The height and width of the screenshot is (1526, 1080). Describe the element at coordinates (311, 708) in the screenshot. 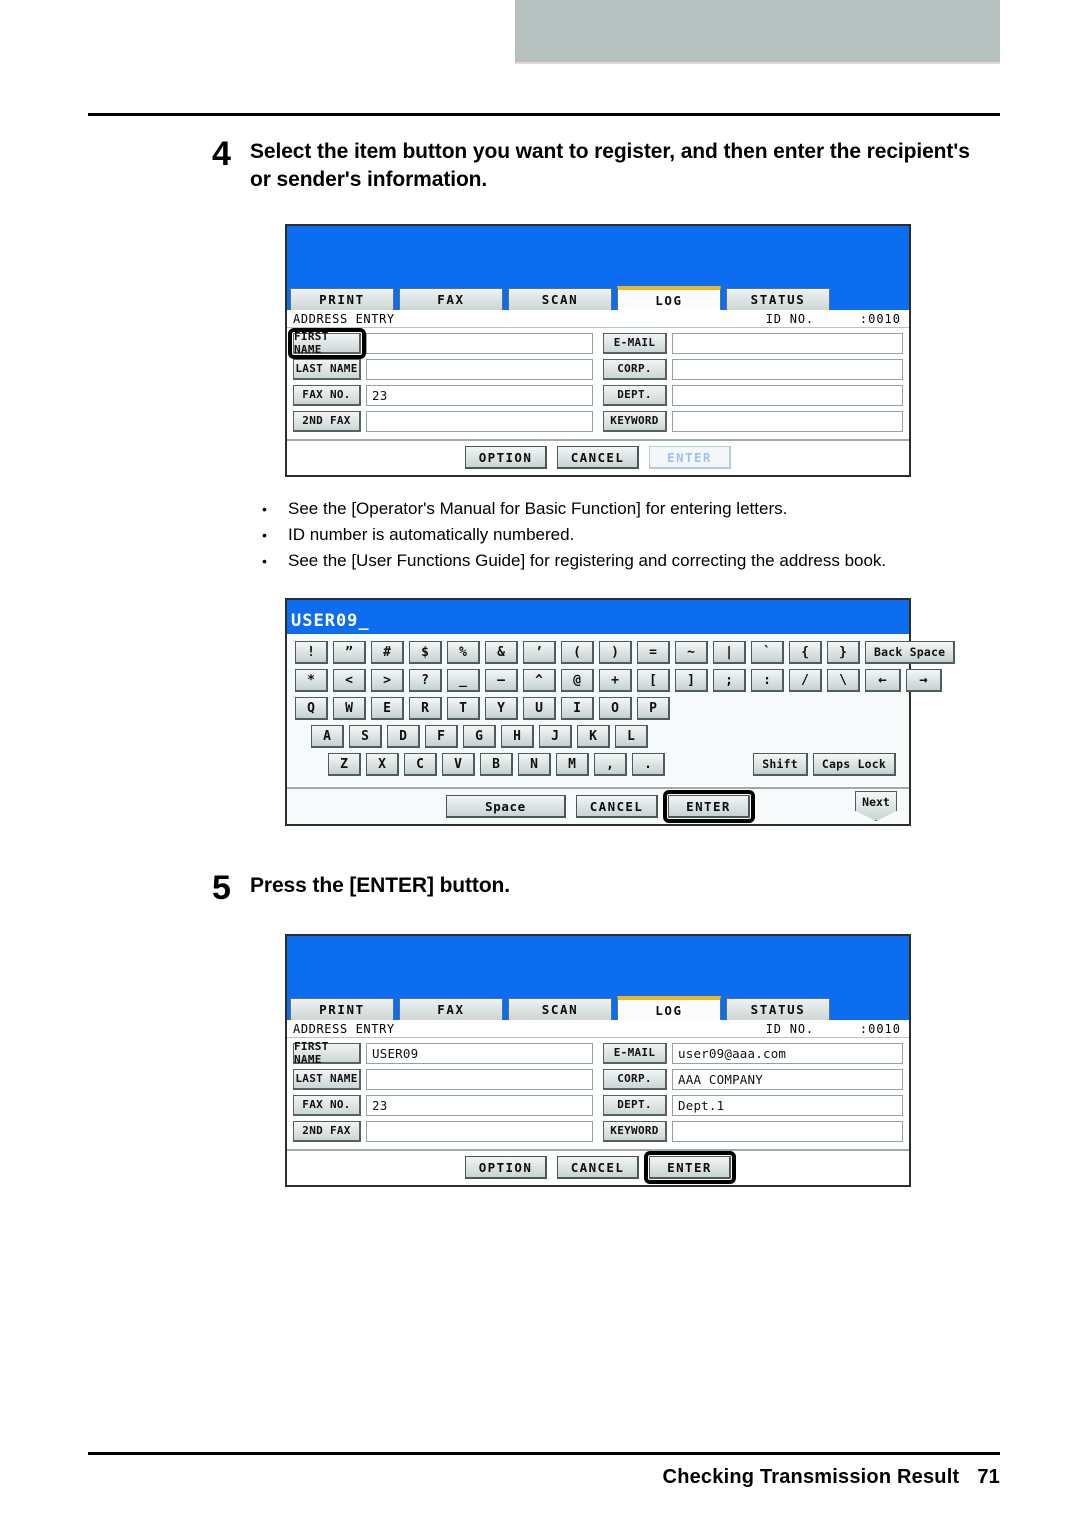

I see `key-Q: Q` at that location.